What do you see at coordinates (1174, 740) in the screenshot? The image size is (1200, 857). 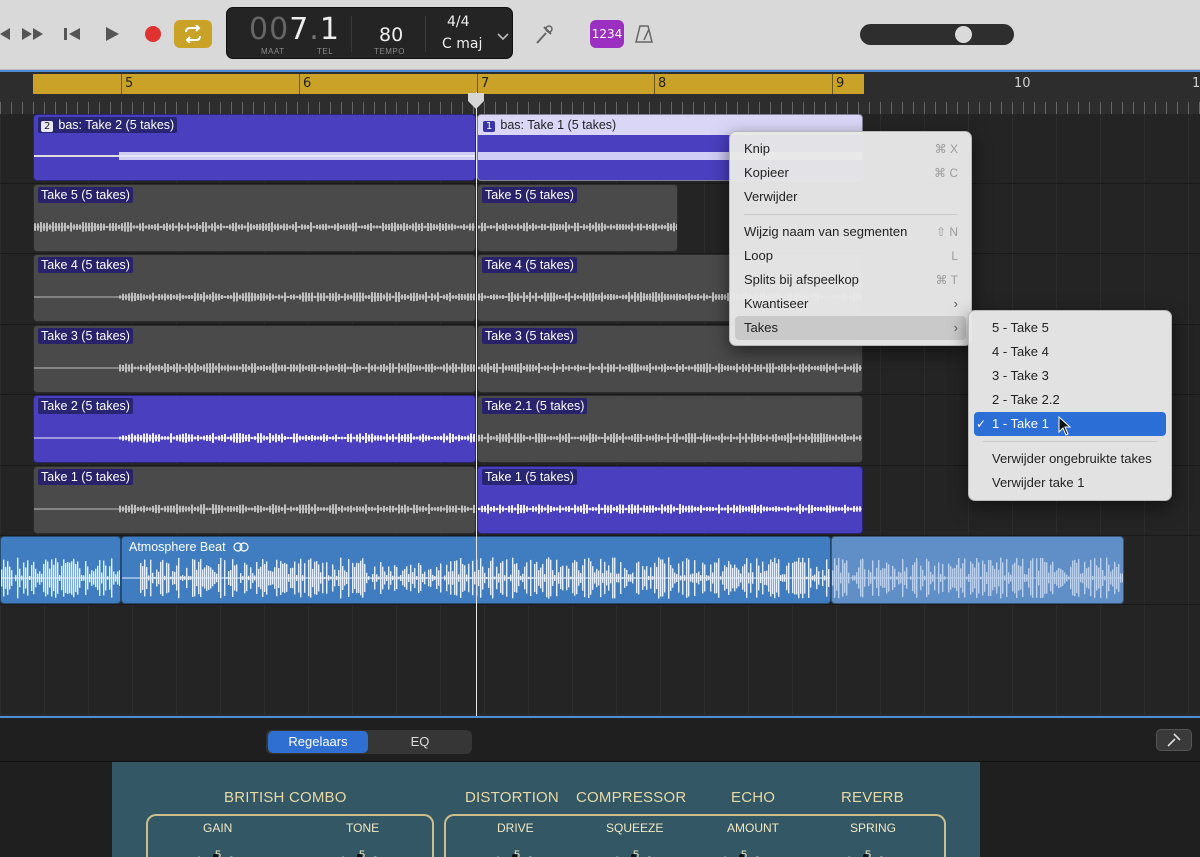 I see `smart-controls-edit-button` at bounding box center [1174, 740].